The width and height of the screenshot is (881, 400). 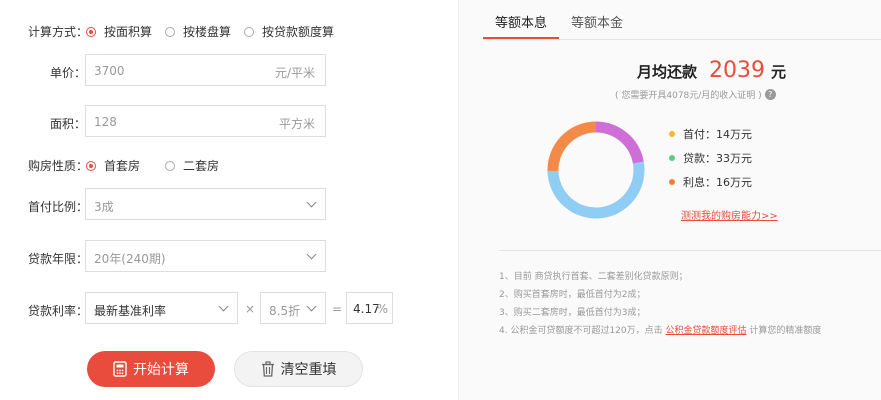 I want to click on legend-down-payment-value: 14万元, so click(x=734, y=134).